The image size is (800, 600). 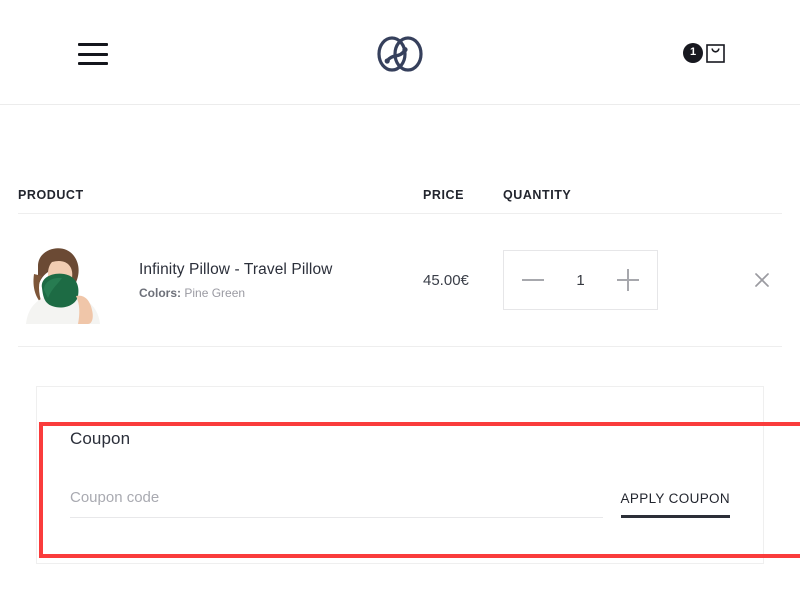 I want to click on quantity-value: 1, so click(x=581, y=280).